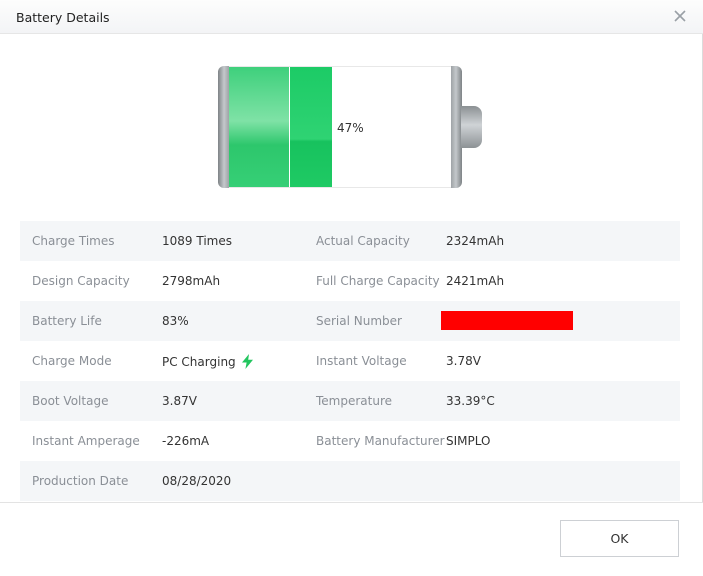  What do you see at coordinates (80, 481) in the screenshot?
I see `production-date-label: Production Date` at bounding box center [80, 481].